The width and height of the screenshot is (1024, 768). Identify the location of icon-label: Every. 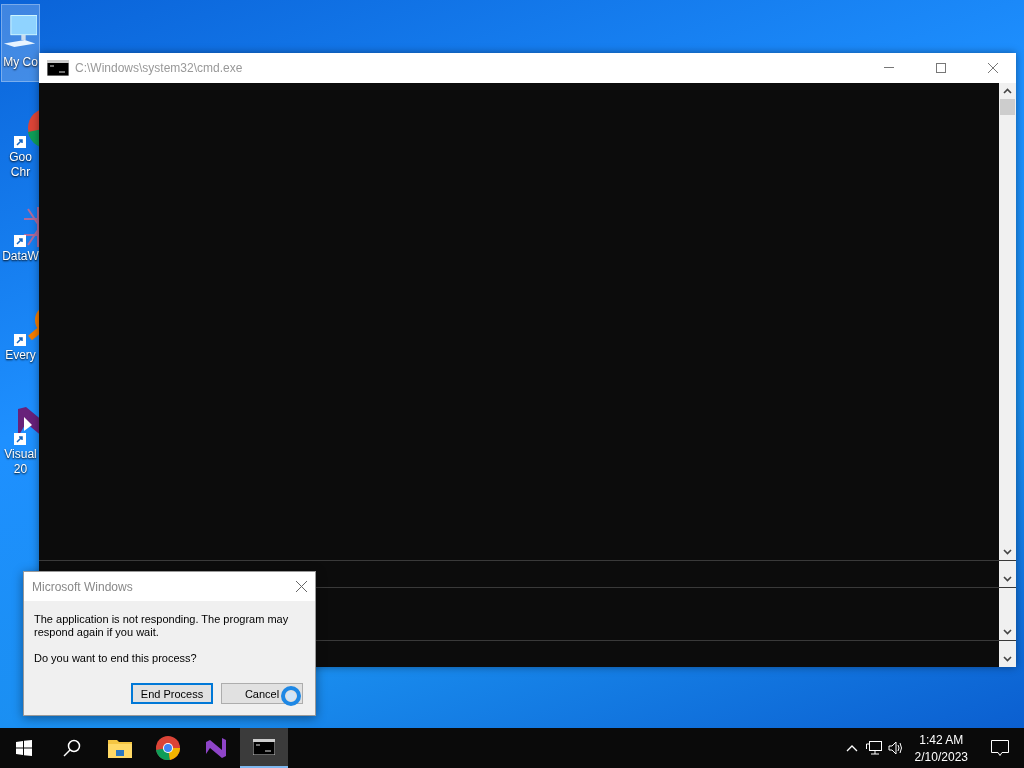
(20, 355).